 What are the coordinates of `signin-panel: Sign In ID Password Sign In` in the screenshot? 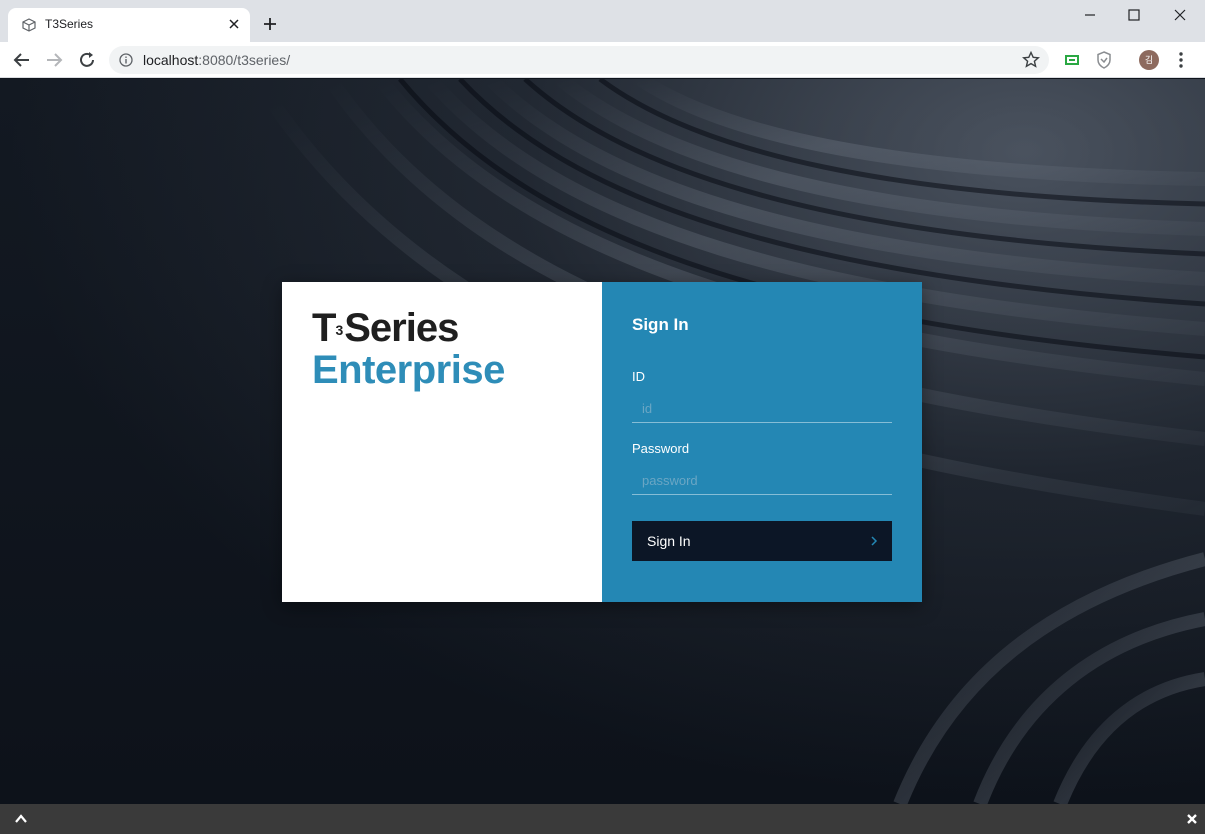 It's located at (762, 442).